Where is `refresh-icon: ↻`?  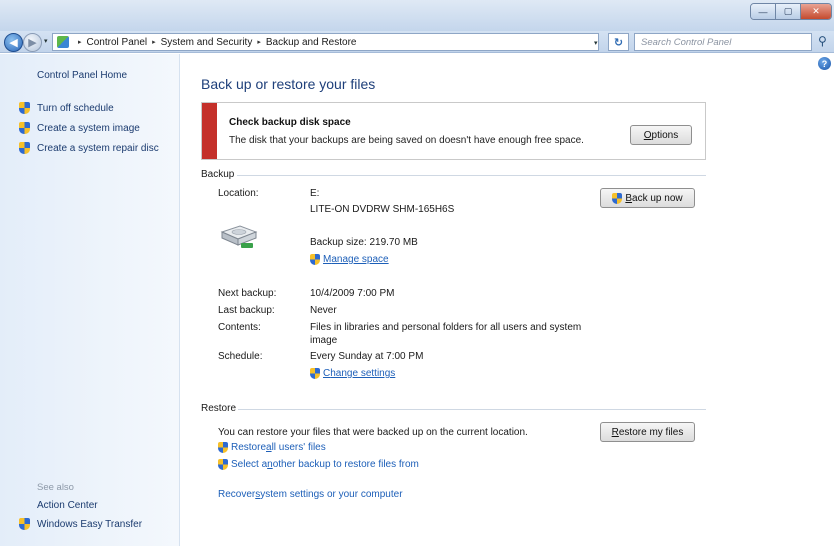 refresh-icon: ↻ is located at coordinates (618, 42).